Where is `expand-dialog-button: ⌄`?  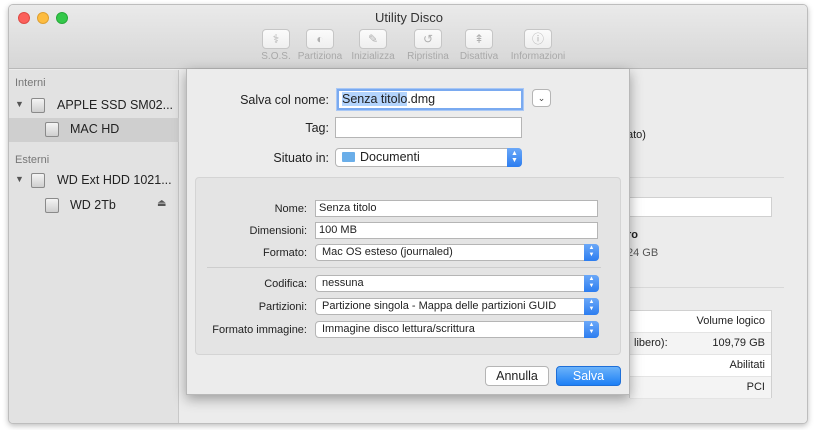
expand-dialog-button: ⌄ is located at coordinates (541, 98).